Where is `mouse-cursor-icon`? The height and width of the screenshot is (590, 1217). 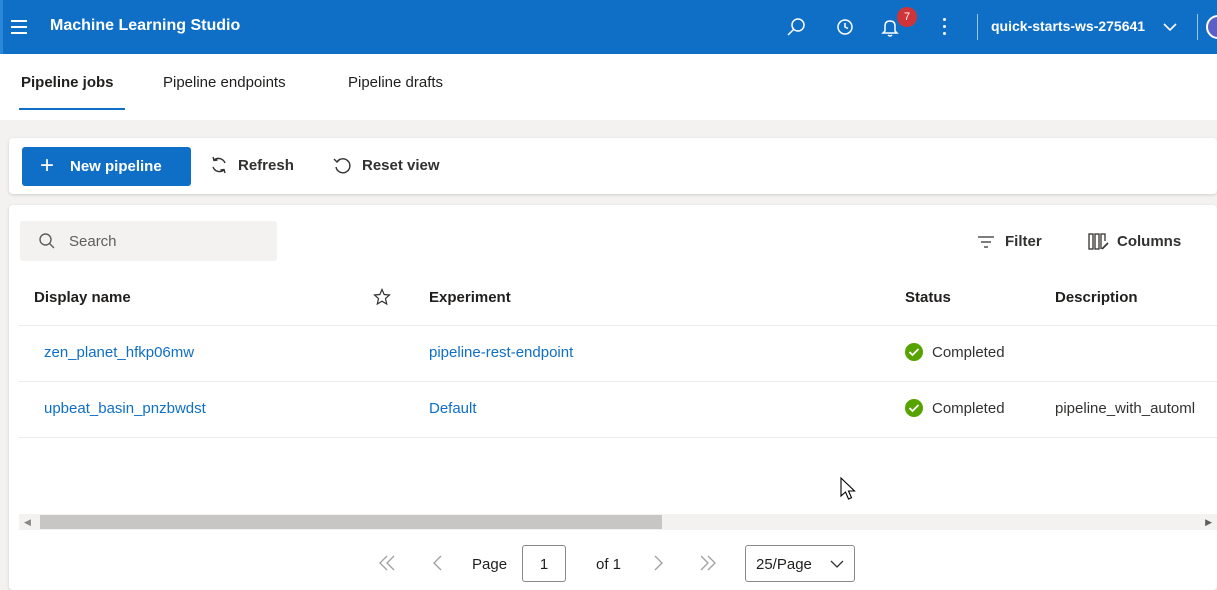
mouse-cursor-icon is located at coordinates (848, 488).